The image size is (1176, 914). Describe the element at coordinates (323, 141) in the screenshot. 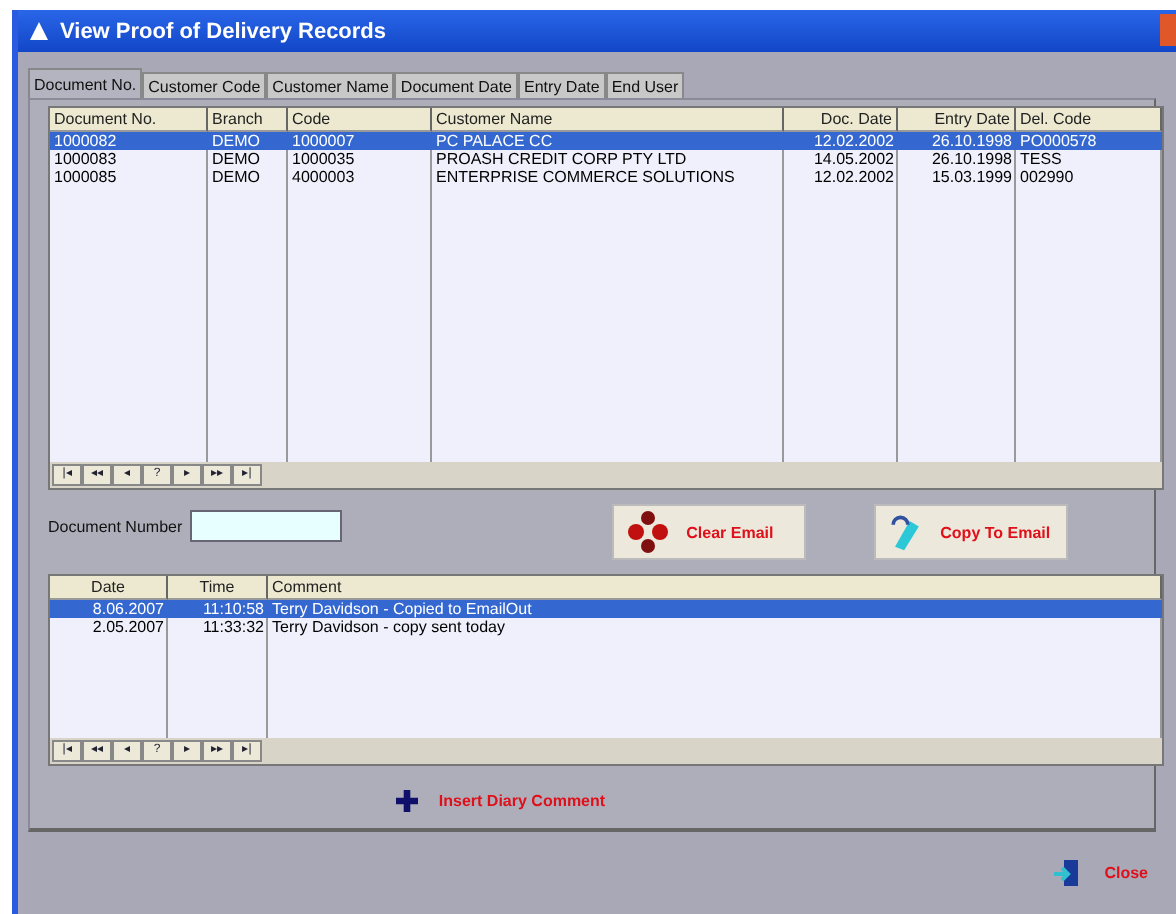

I see `table-cell-text: 1000007` at that location.